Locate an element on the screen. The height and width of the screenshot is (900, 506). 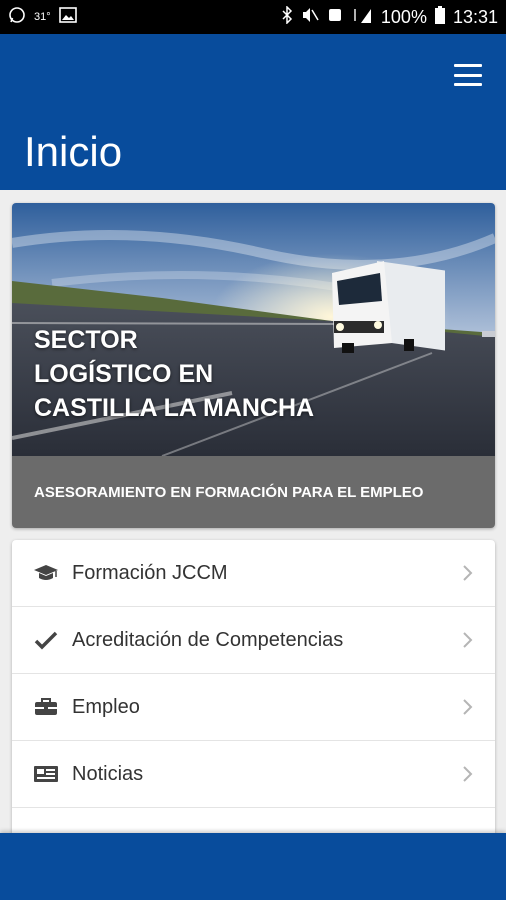
mute-icon is located at coordinates (310, 17).